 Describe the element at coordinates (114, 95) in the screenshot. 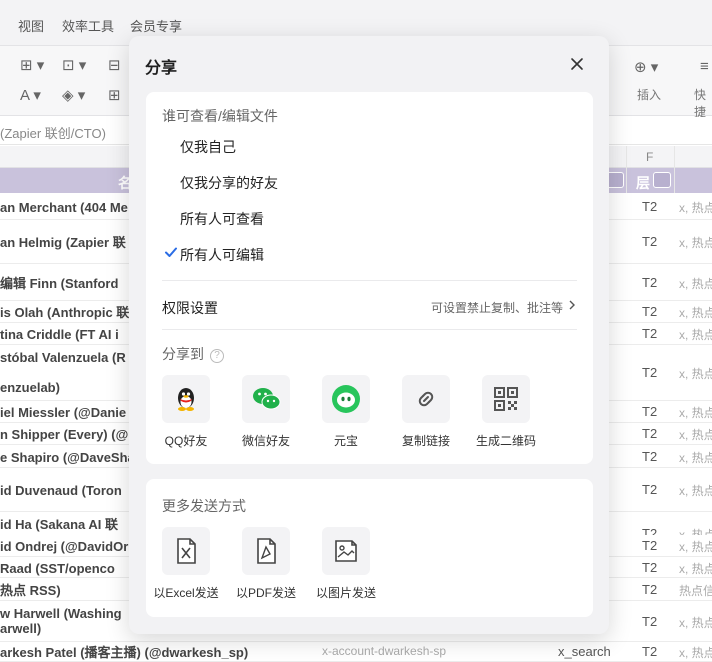

I see `grid-icon: ⊞` at that location.